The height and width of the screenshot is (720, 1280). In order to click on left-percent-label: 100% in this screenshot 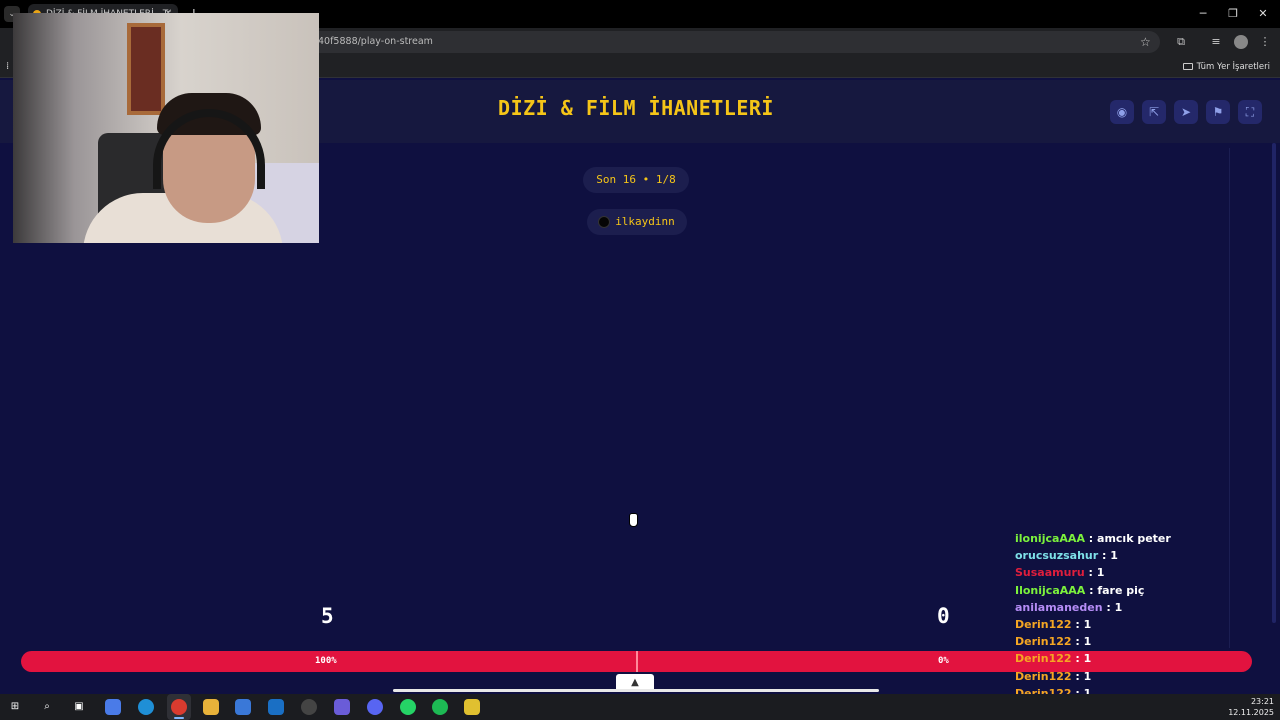, I will do `click(326, 661)`.